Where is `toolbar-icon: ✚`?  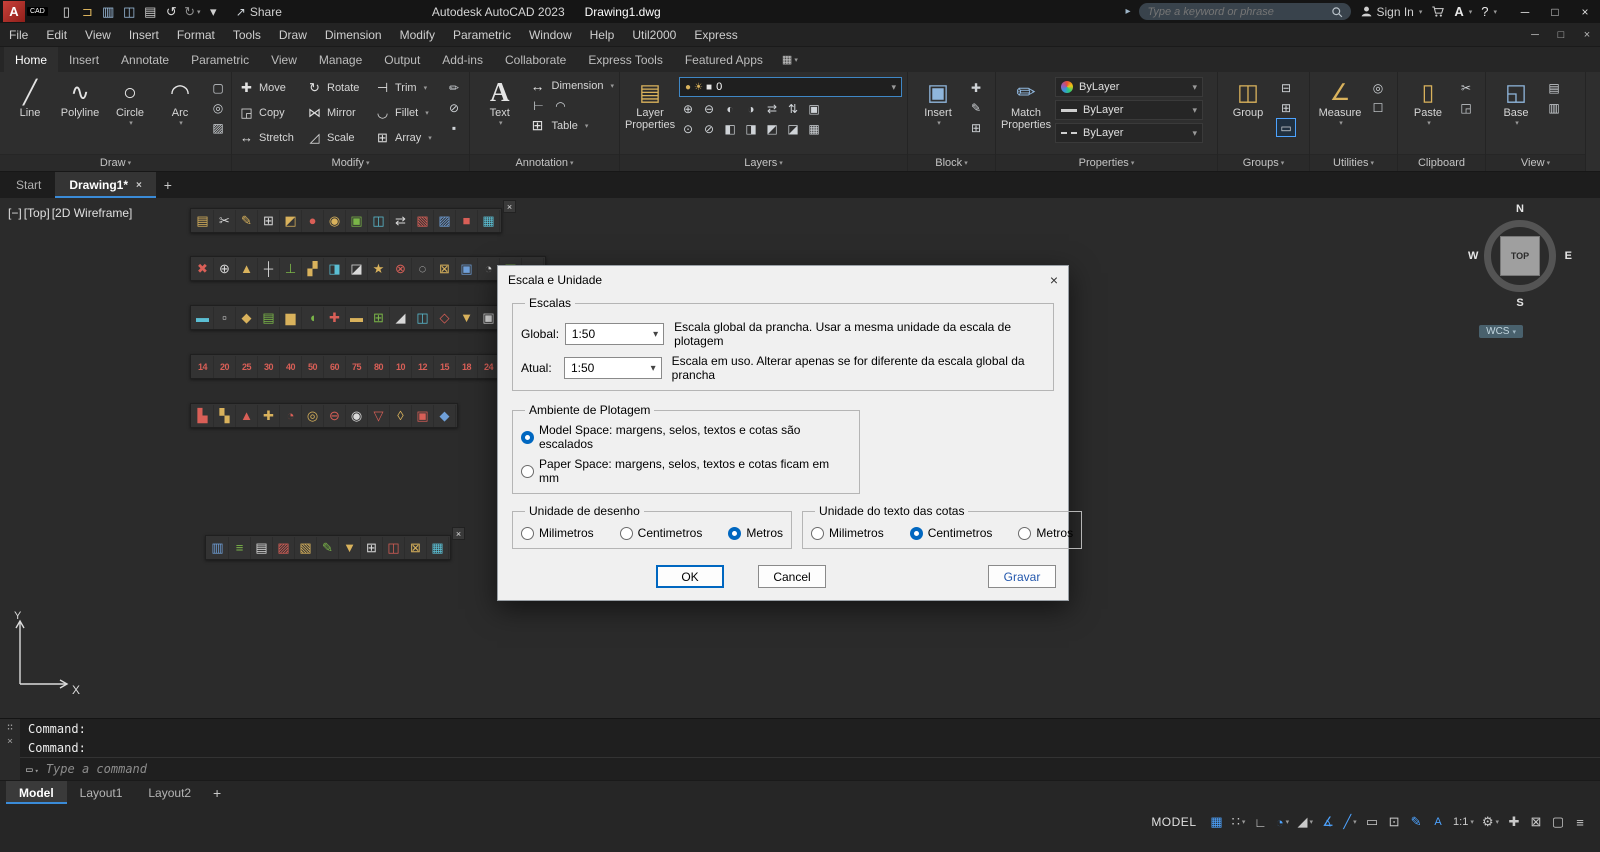 toolbar-icon: ✚ is located at coordinates (335, 317).